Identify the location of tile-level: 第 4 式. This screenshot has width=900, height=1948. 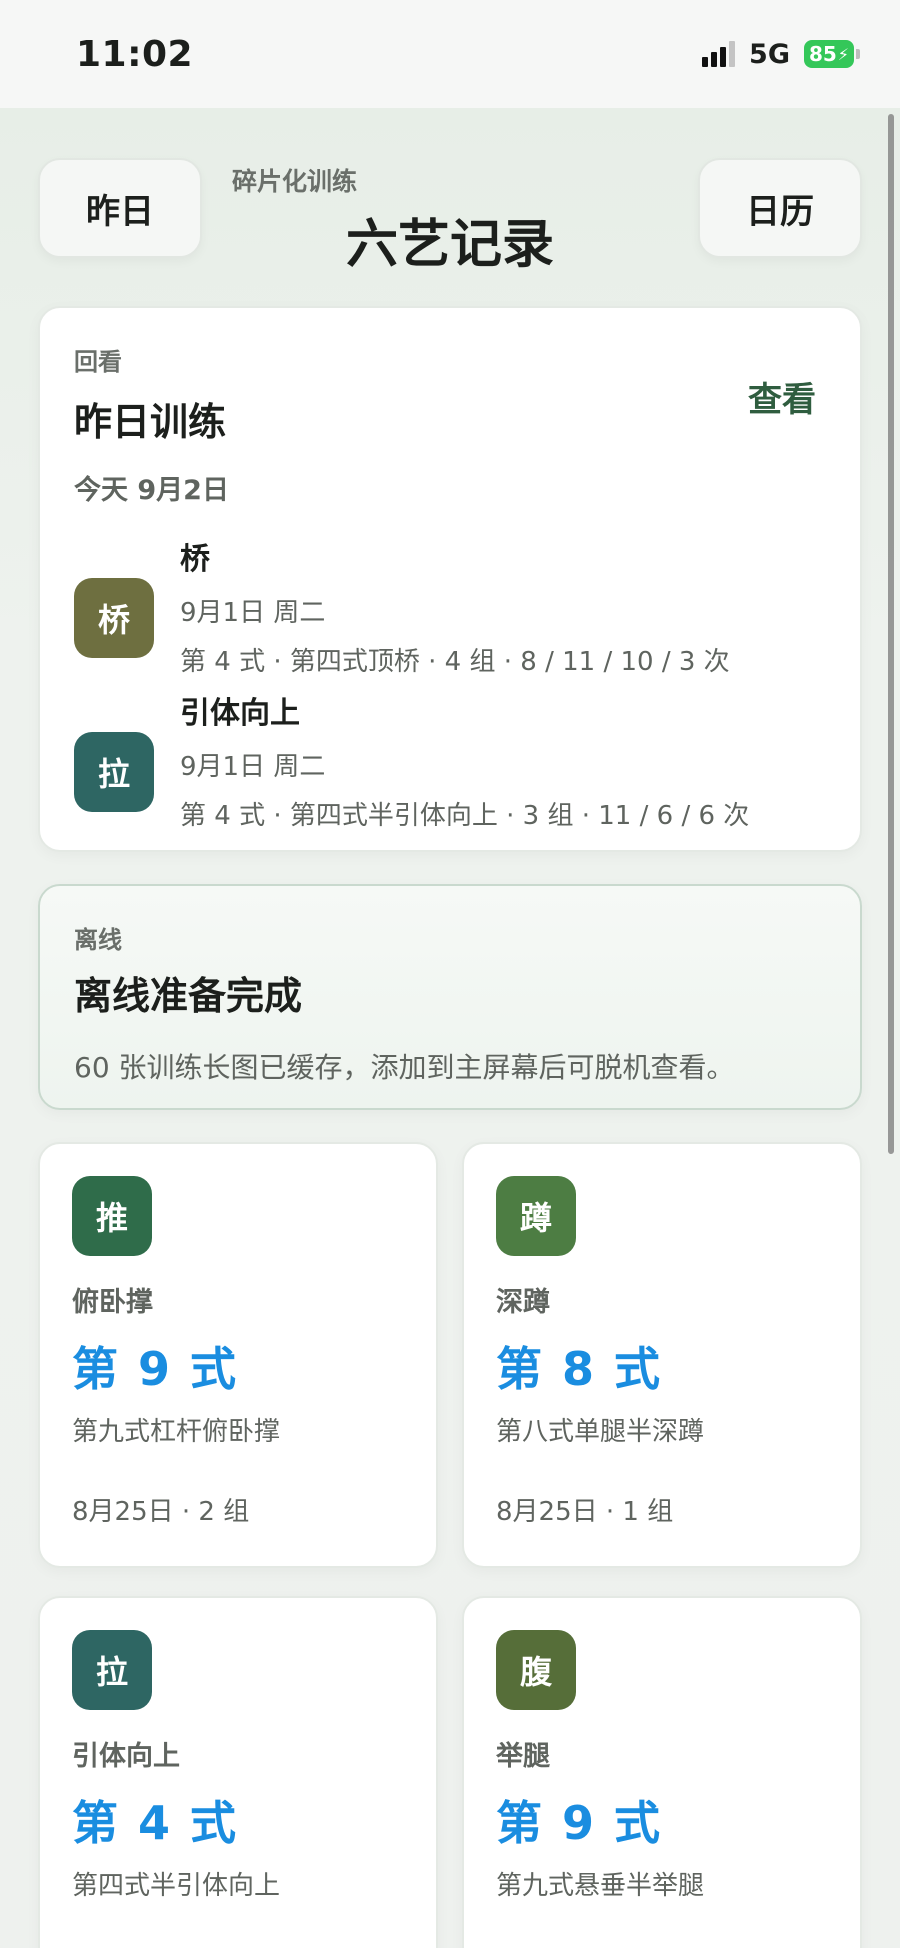
(155, 1823).